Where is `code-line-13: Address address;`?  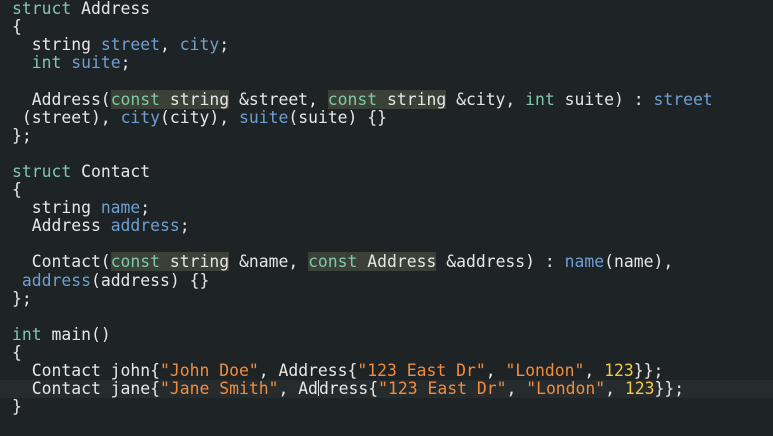 code-line-13: Address address; is located at coordinates (101, 226).